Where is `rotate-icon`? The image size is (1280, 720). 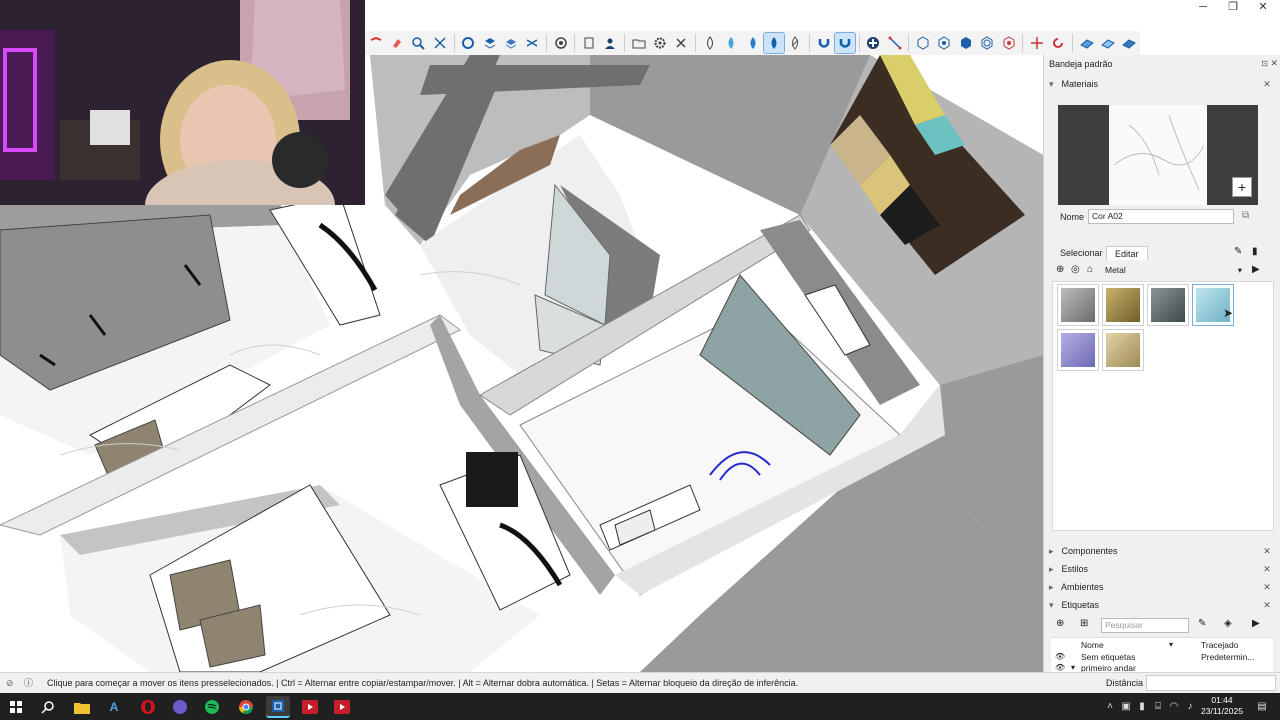
rotate-icon is located at coordinates (1058, 43).